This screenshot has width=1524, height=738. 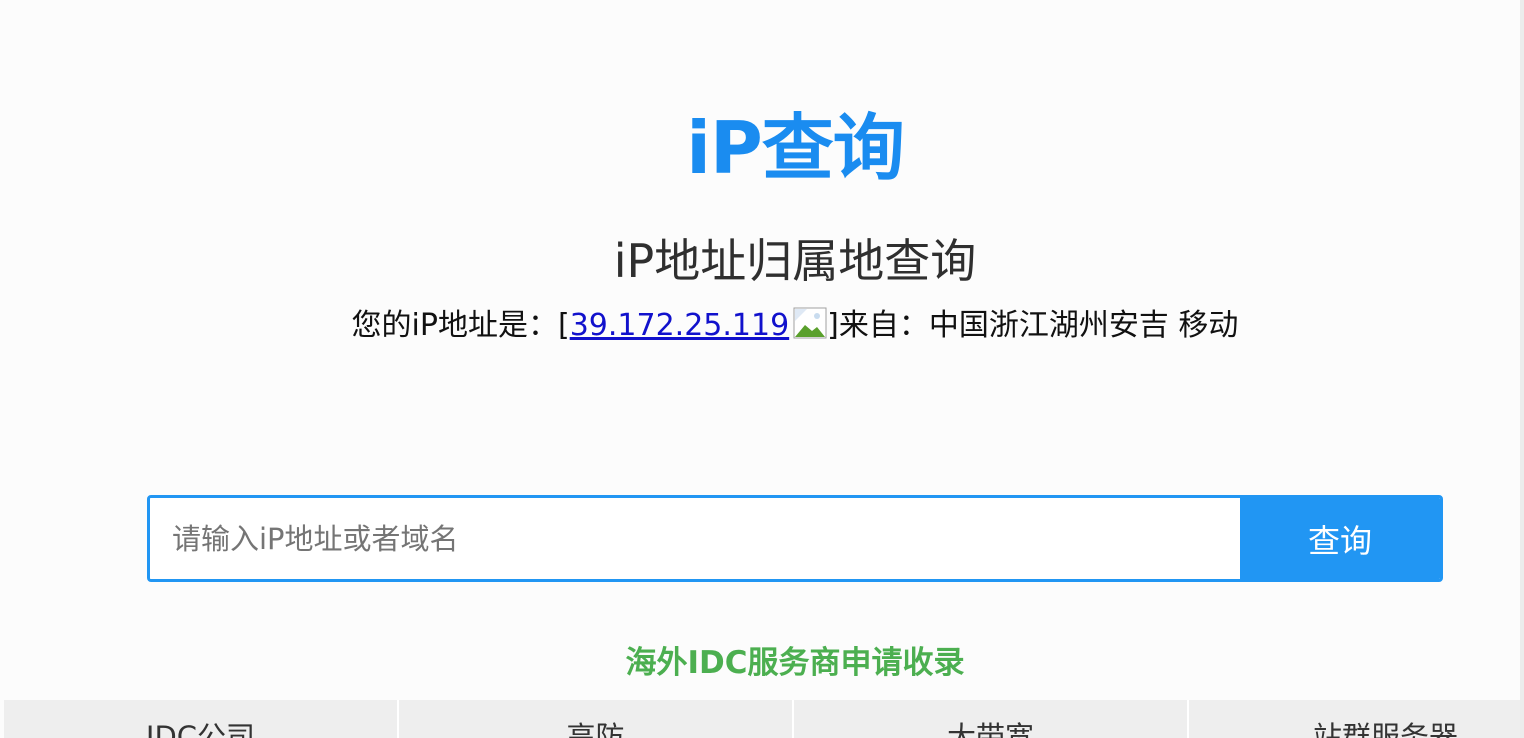 I want to click on idc-column-ddos: 高防, so click(x=596, y=719).